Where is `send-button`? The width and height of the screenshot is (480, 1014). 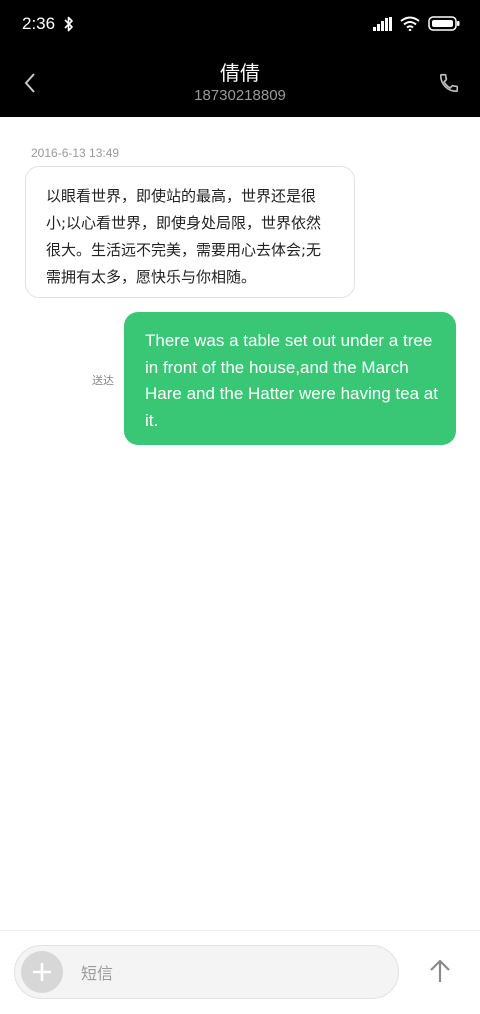
send-button is located at coordinates (440, 971).